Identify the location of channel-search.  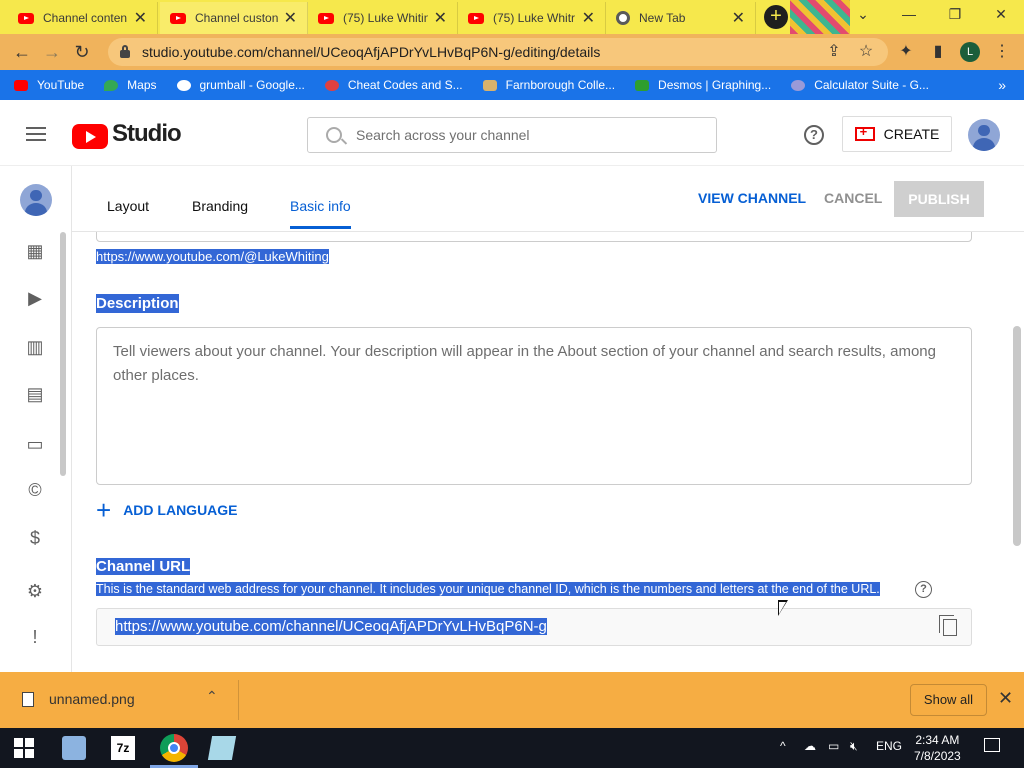
(512, 135).